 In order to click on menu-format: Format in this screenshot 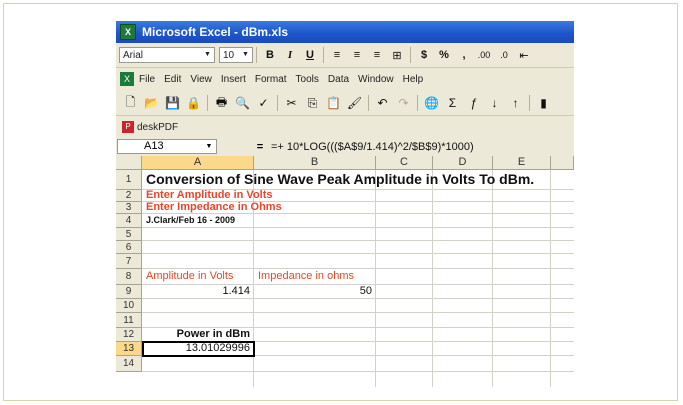, I will do `click(271, 79)`.